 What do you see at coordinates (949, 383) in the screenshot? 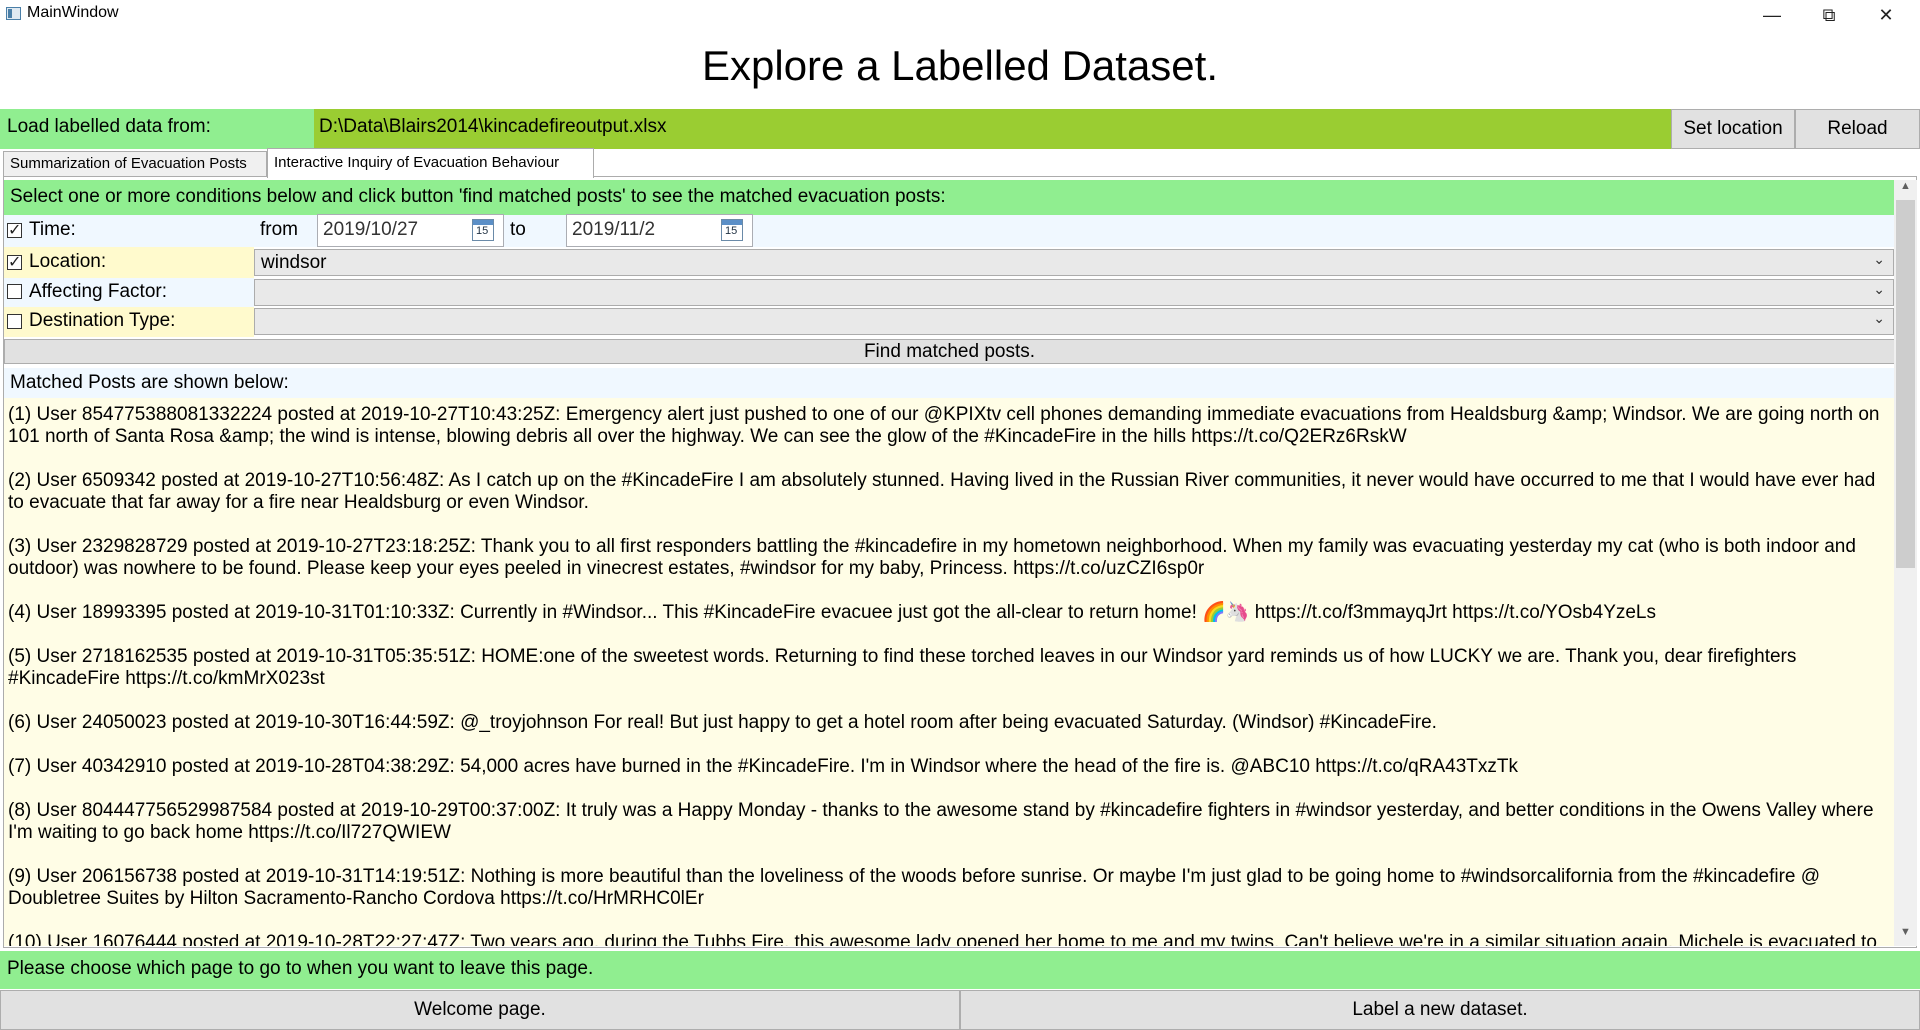
I see `matched-posts-header: Matched Posts are shown below:` at bounding box center [949, 383].